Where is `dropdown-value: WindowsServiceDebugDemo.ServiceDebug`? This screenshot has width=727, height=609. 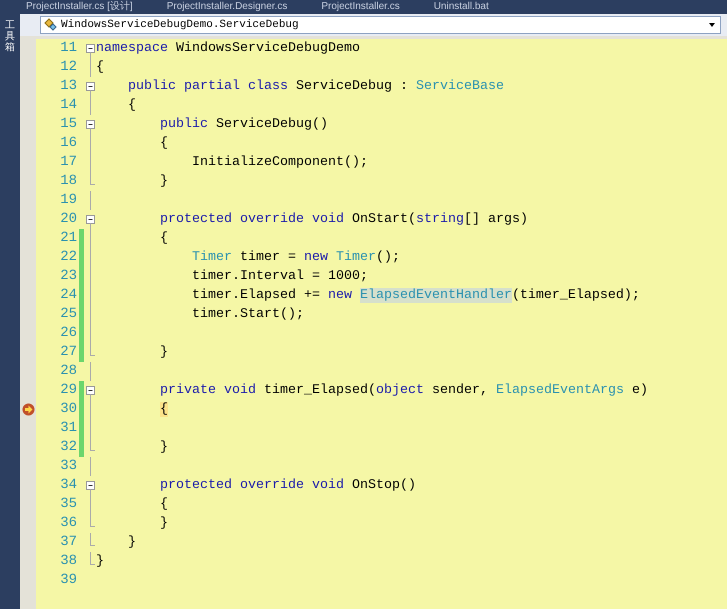 dropdown-value: WindowsServiceDebugDemo.ServiceDebug is located at coordinates (180, 25).